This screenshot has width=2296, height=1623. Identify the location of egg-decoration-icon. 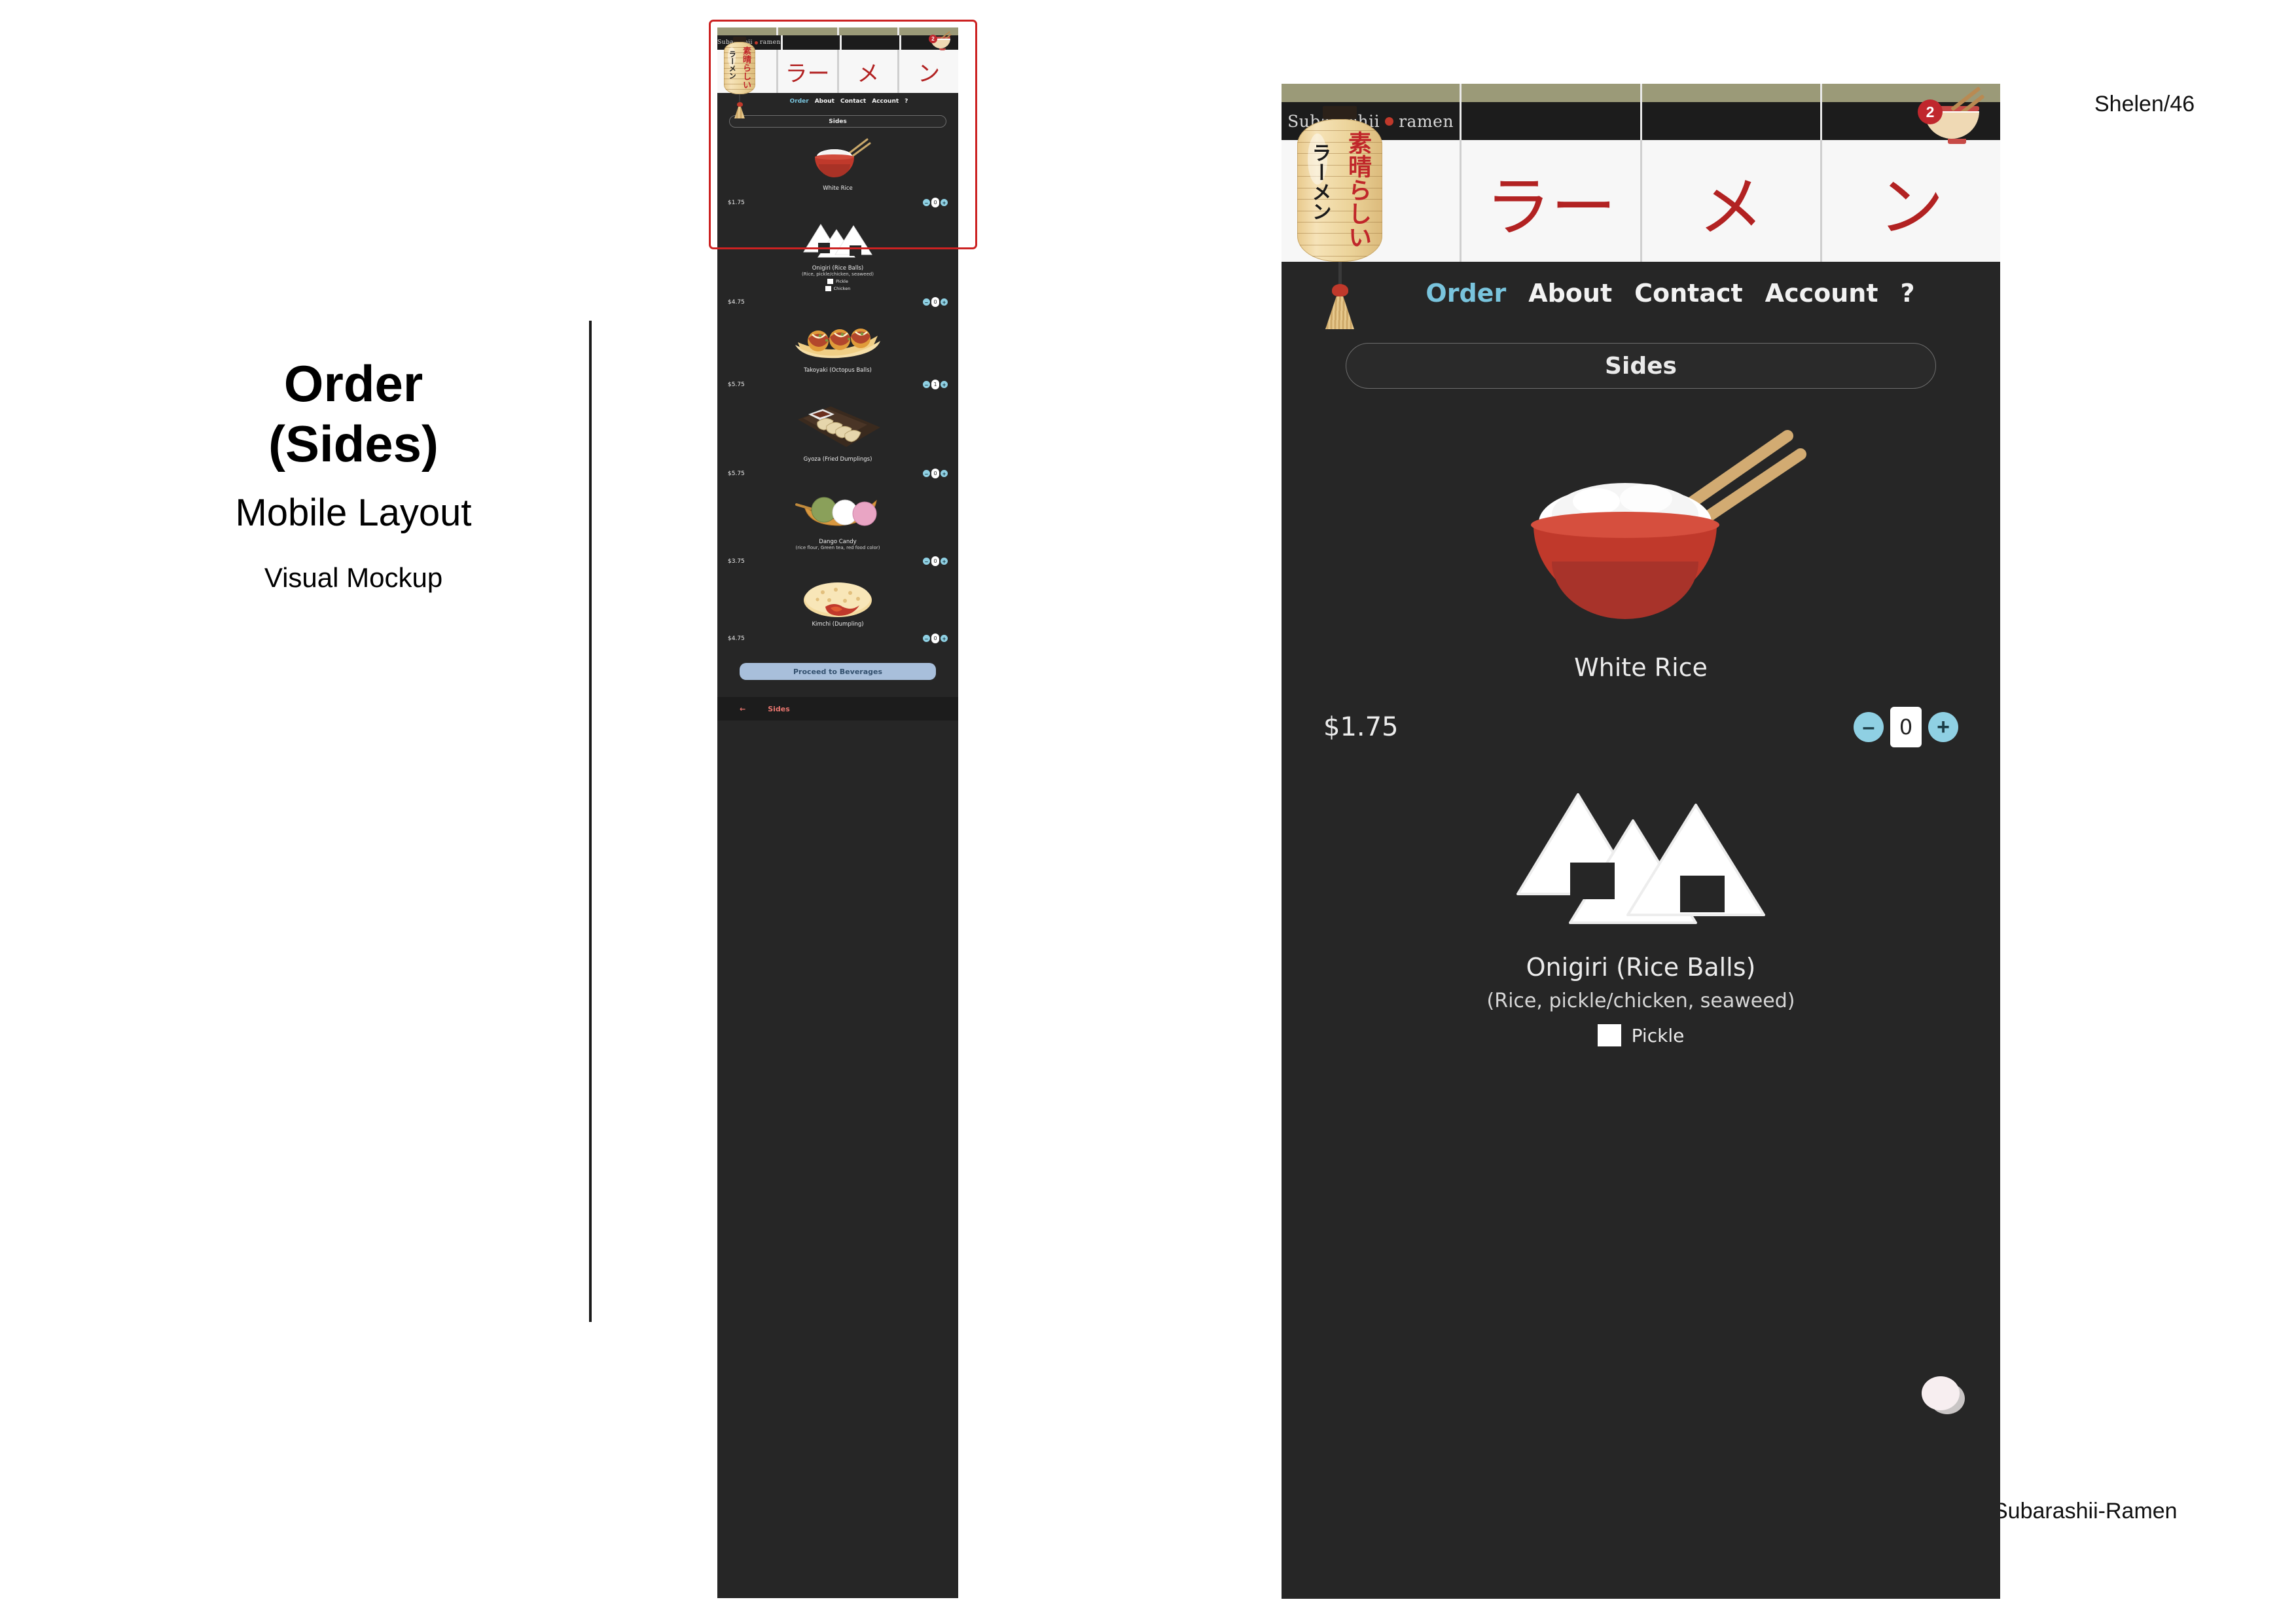
(1941, 1393).